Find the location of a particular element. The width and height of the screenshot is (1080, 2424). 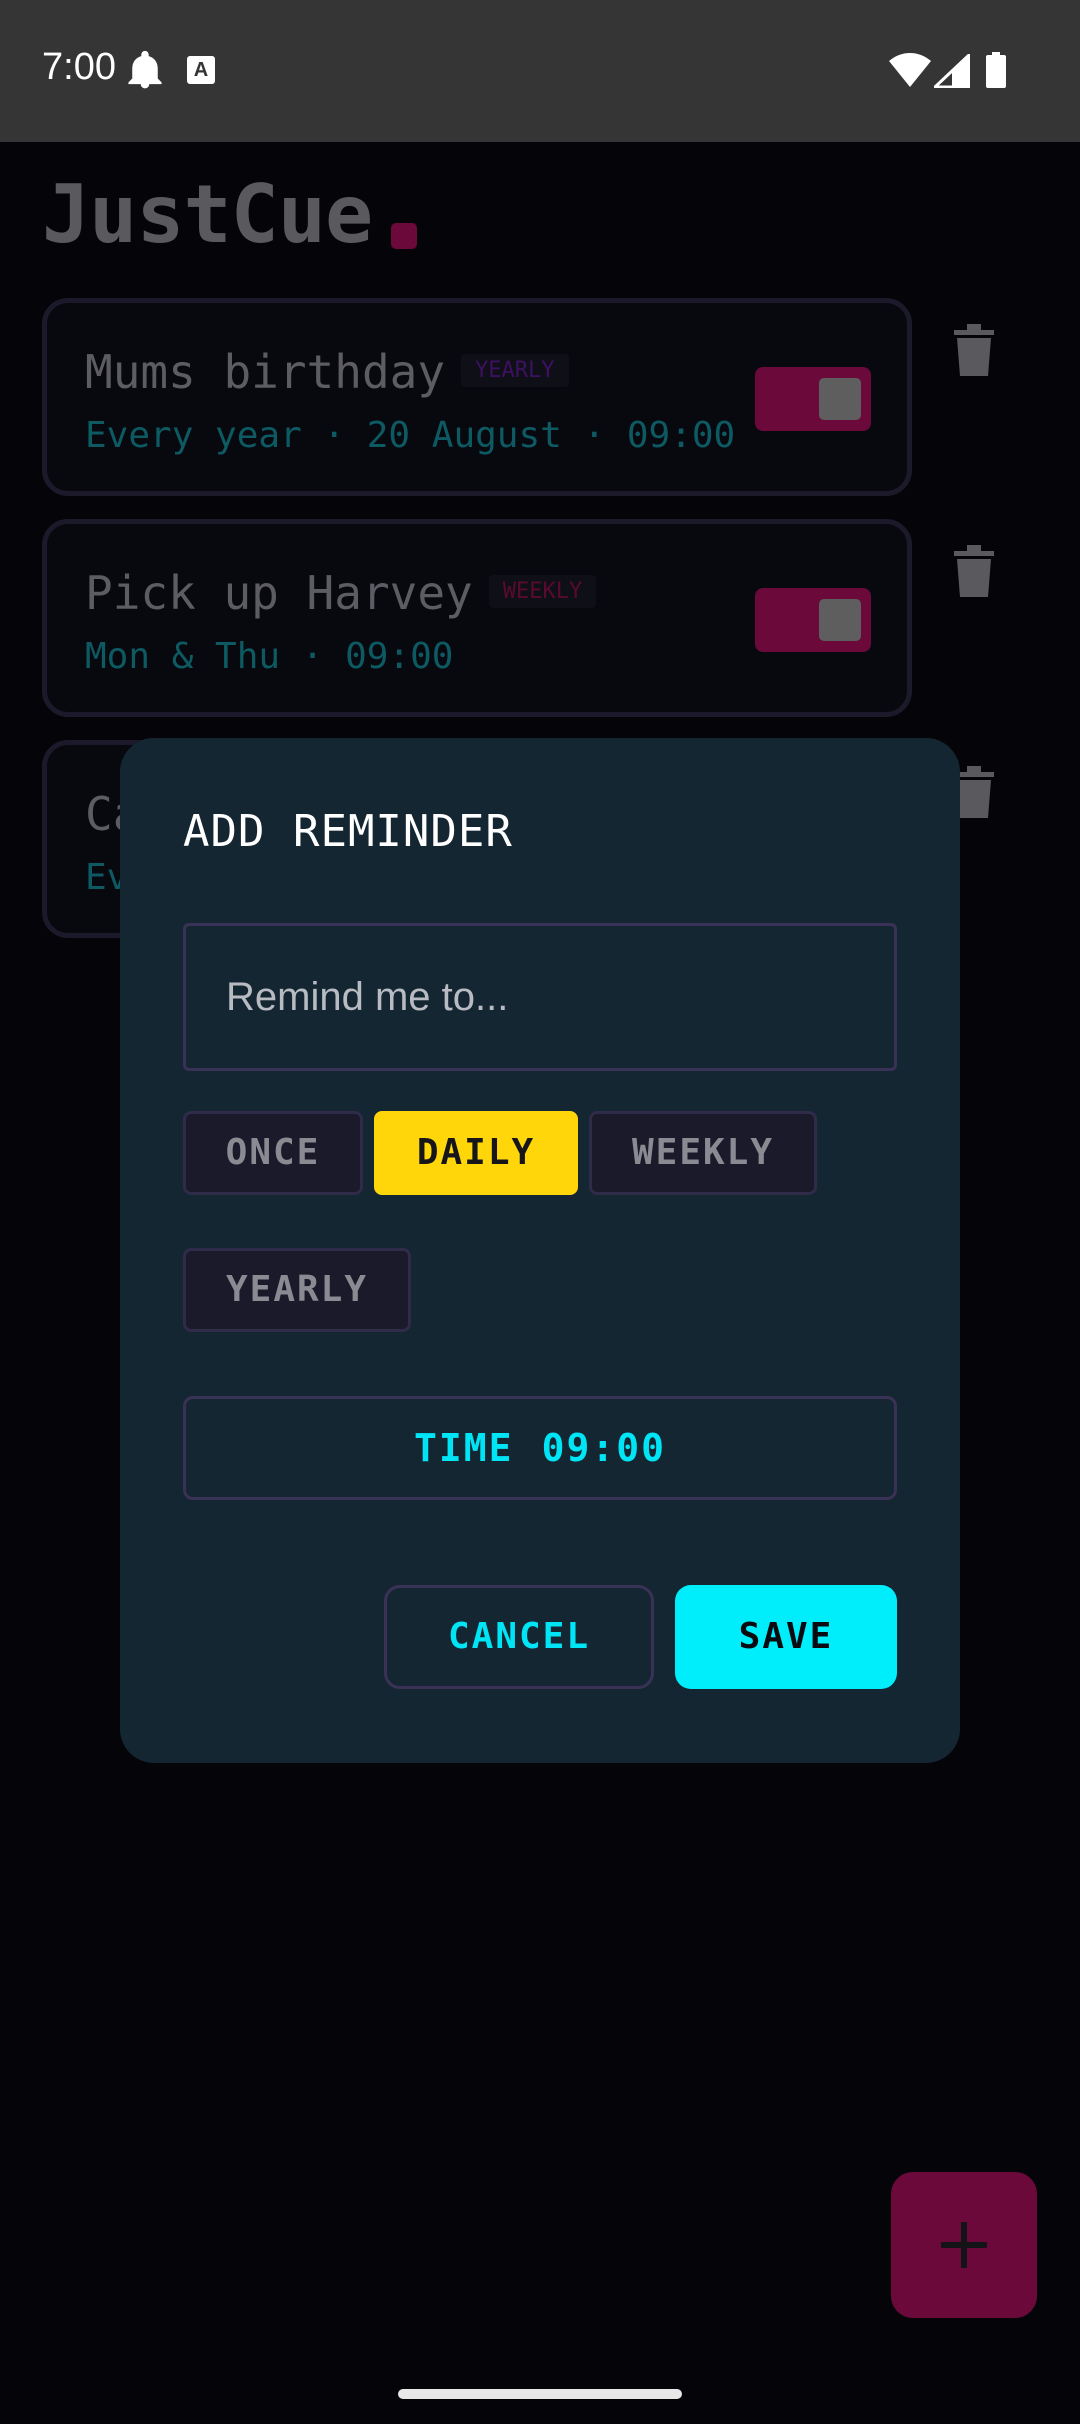

frequency-once-chip: ONCE is located at coordinates (273, 1153).